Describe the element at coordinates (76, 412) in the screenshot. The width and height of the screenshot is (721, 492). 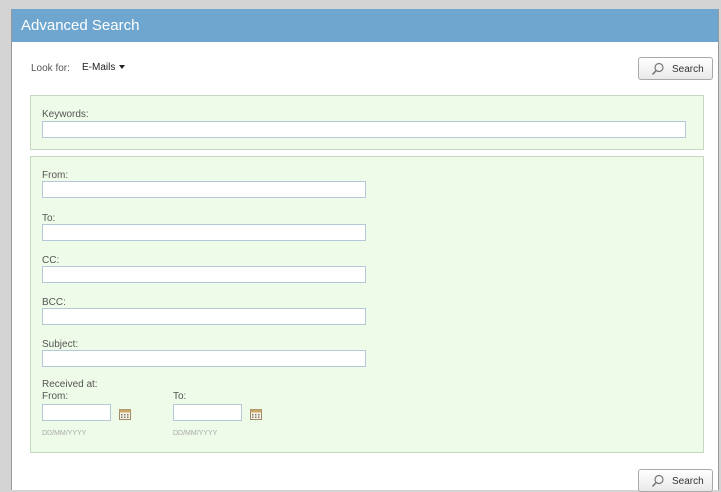
I see `received-from-date-input` at that location.